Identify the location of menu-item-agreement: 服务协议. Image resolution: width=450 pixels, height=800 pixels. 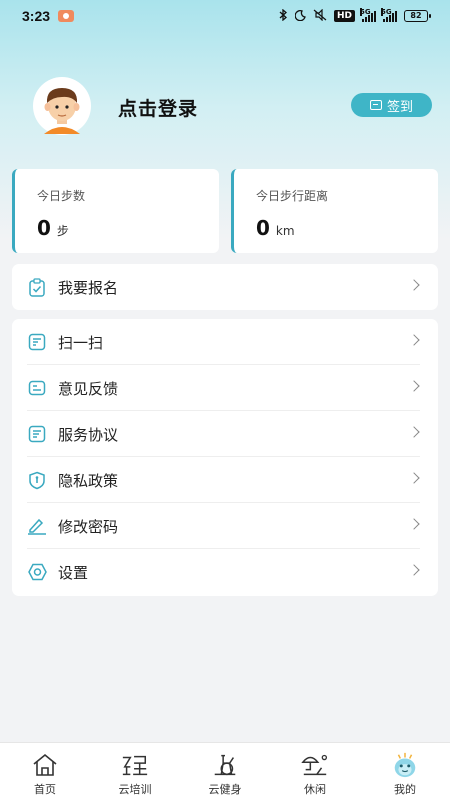
(225, 434).